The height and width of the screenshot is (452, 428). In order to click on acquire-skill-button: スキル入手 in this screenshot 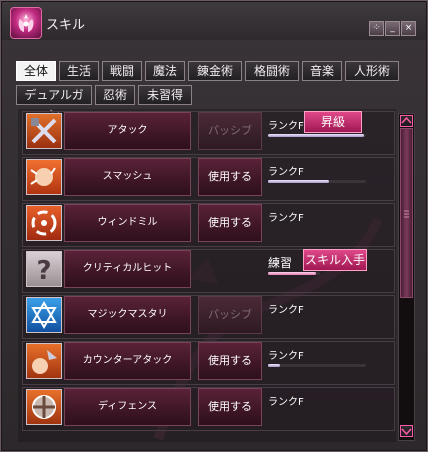, I will do `click(335, 260)`.